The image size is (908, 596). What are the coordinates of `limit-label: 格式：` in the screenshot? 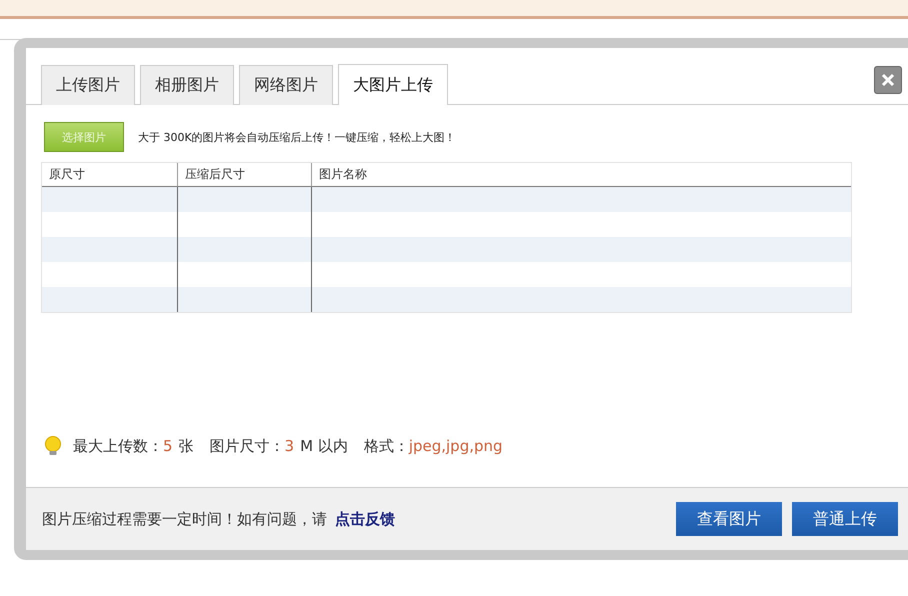 It's located at (386, 446).